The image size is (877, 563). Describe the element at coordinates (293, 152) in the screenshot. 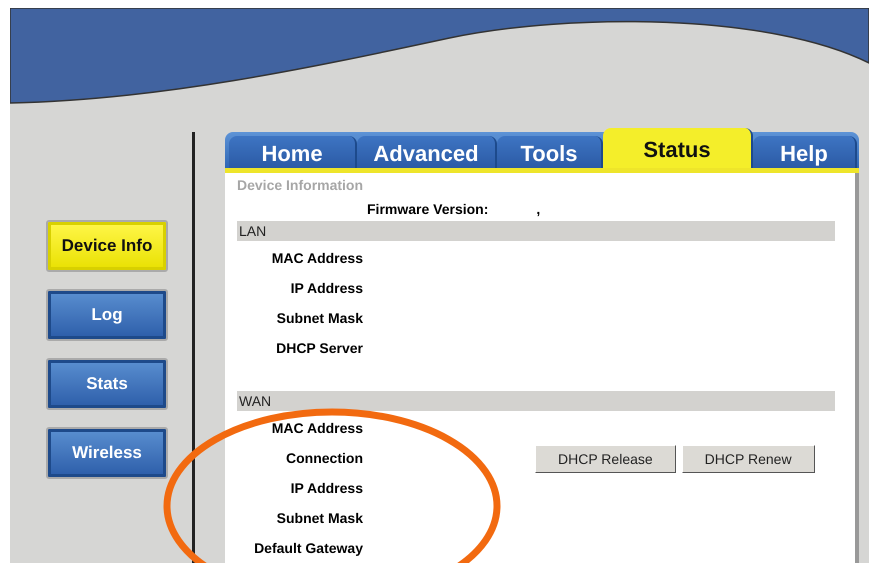

I see `nav-tab: Home` at that location.